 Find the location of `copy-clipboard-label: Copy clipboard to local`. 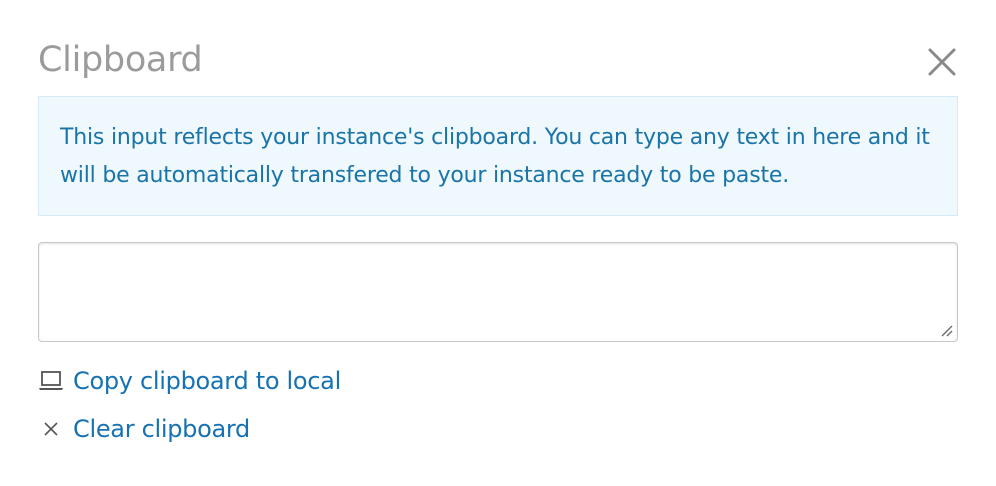

copy-clipboard-label: Copy clipboard to local is located at coordinates (207, 381).